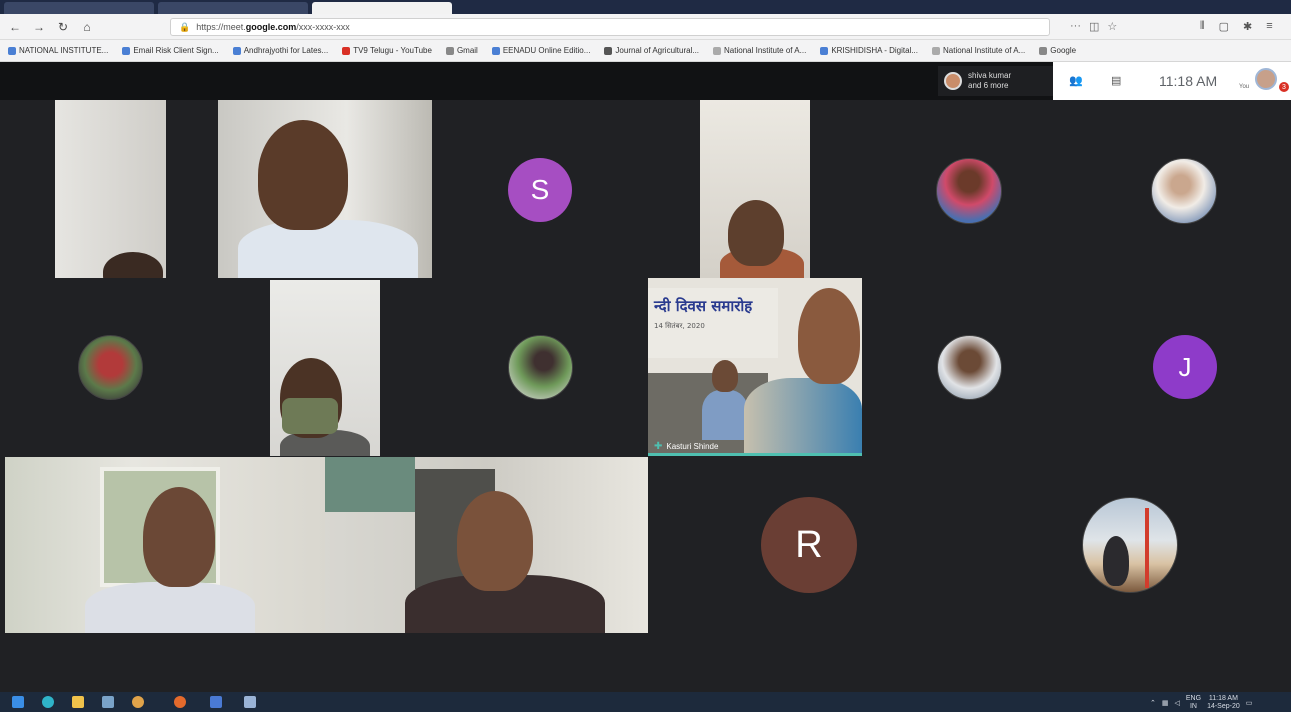  What do you see at coordinates (310, 416) in the screenshot?
I see `face-mask` at bounding box center [310, 416].